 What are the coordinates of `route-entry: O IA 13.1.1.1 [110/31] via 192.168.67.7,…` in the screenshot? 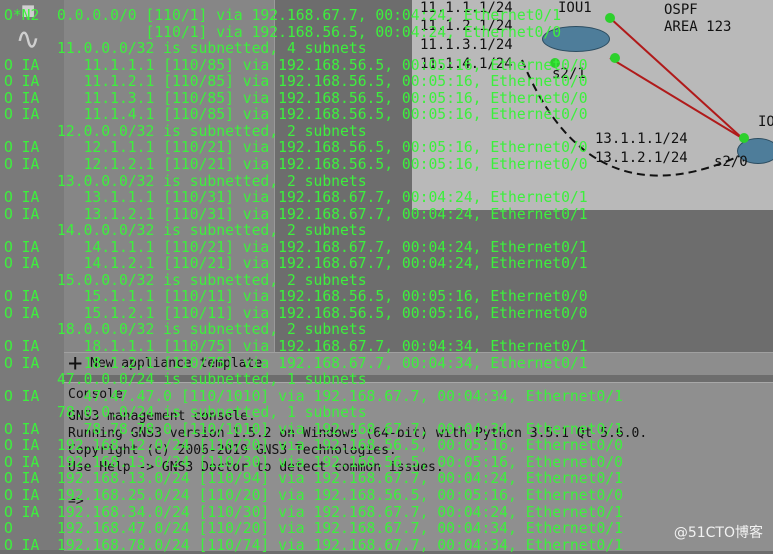 It's located at (296, 198).